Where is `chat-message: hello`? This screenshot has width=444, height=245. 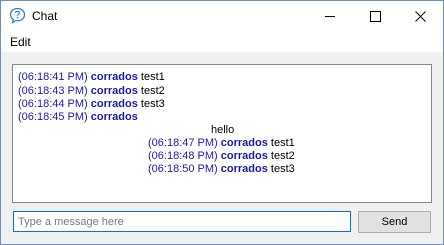 chat-message: hello is located at coordinates (222, 130).